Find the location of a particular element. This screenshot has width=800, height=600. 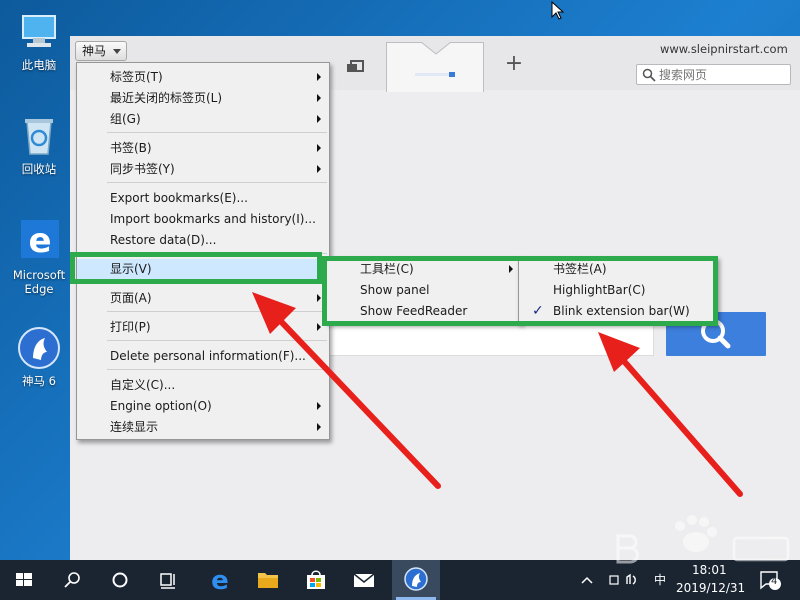

svg-text: e is located at coordinates (220, 581).